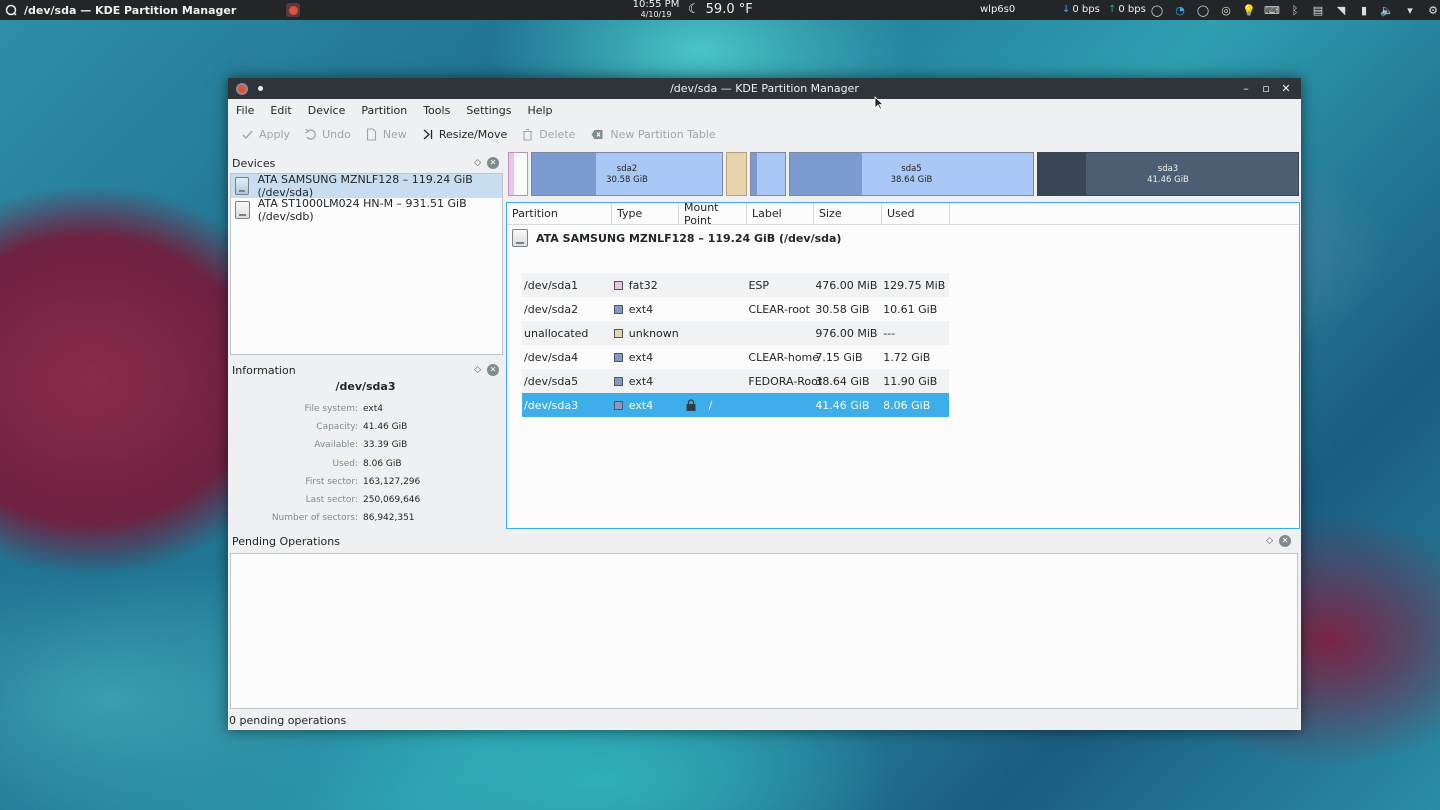  I want to click on menu-settings: Settings, so click(488, 110).